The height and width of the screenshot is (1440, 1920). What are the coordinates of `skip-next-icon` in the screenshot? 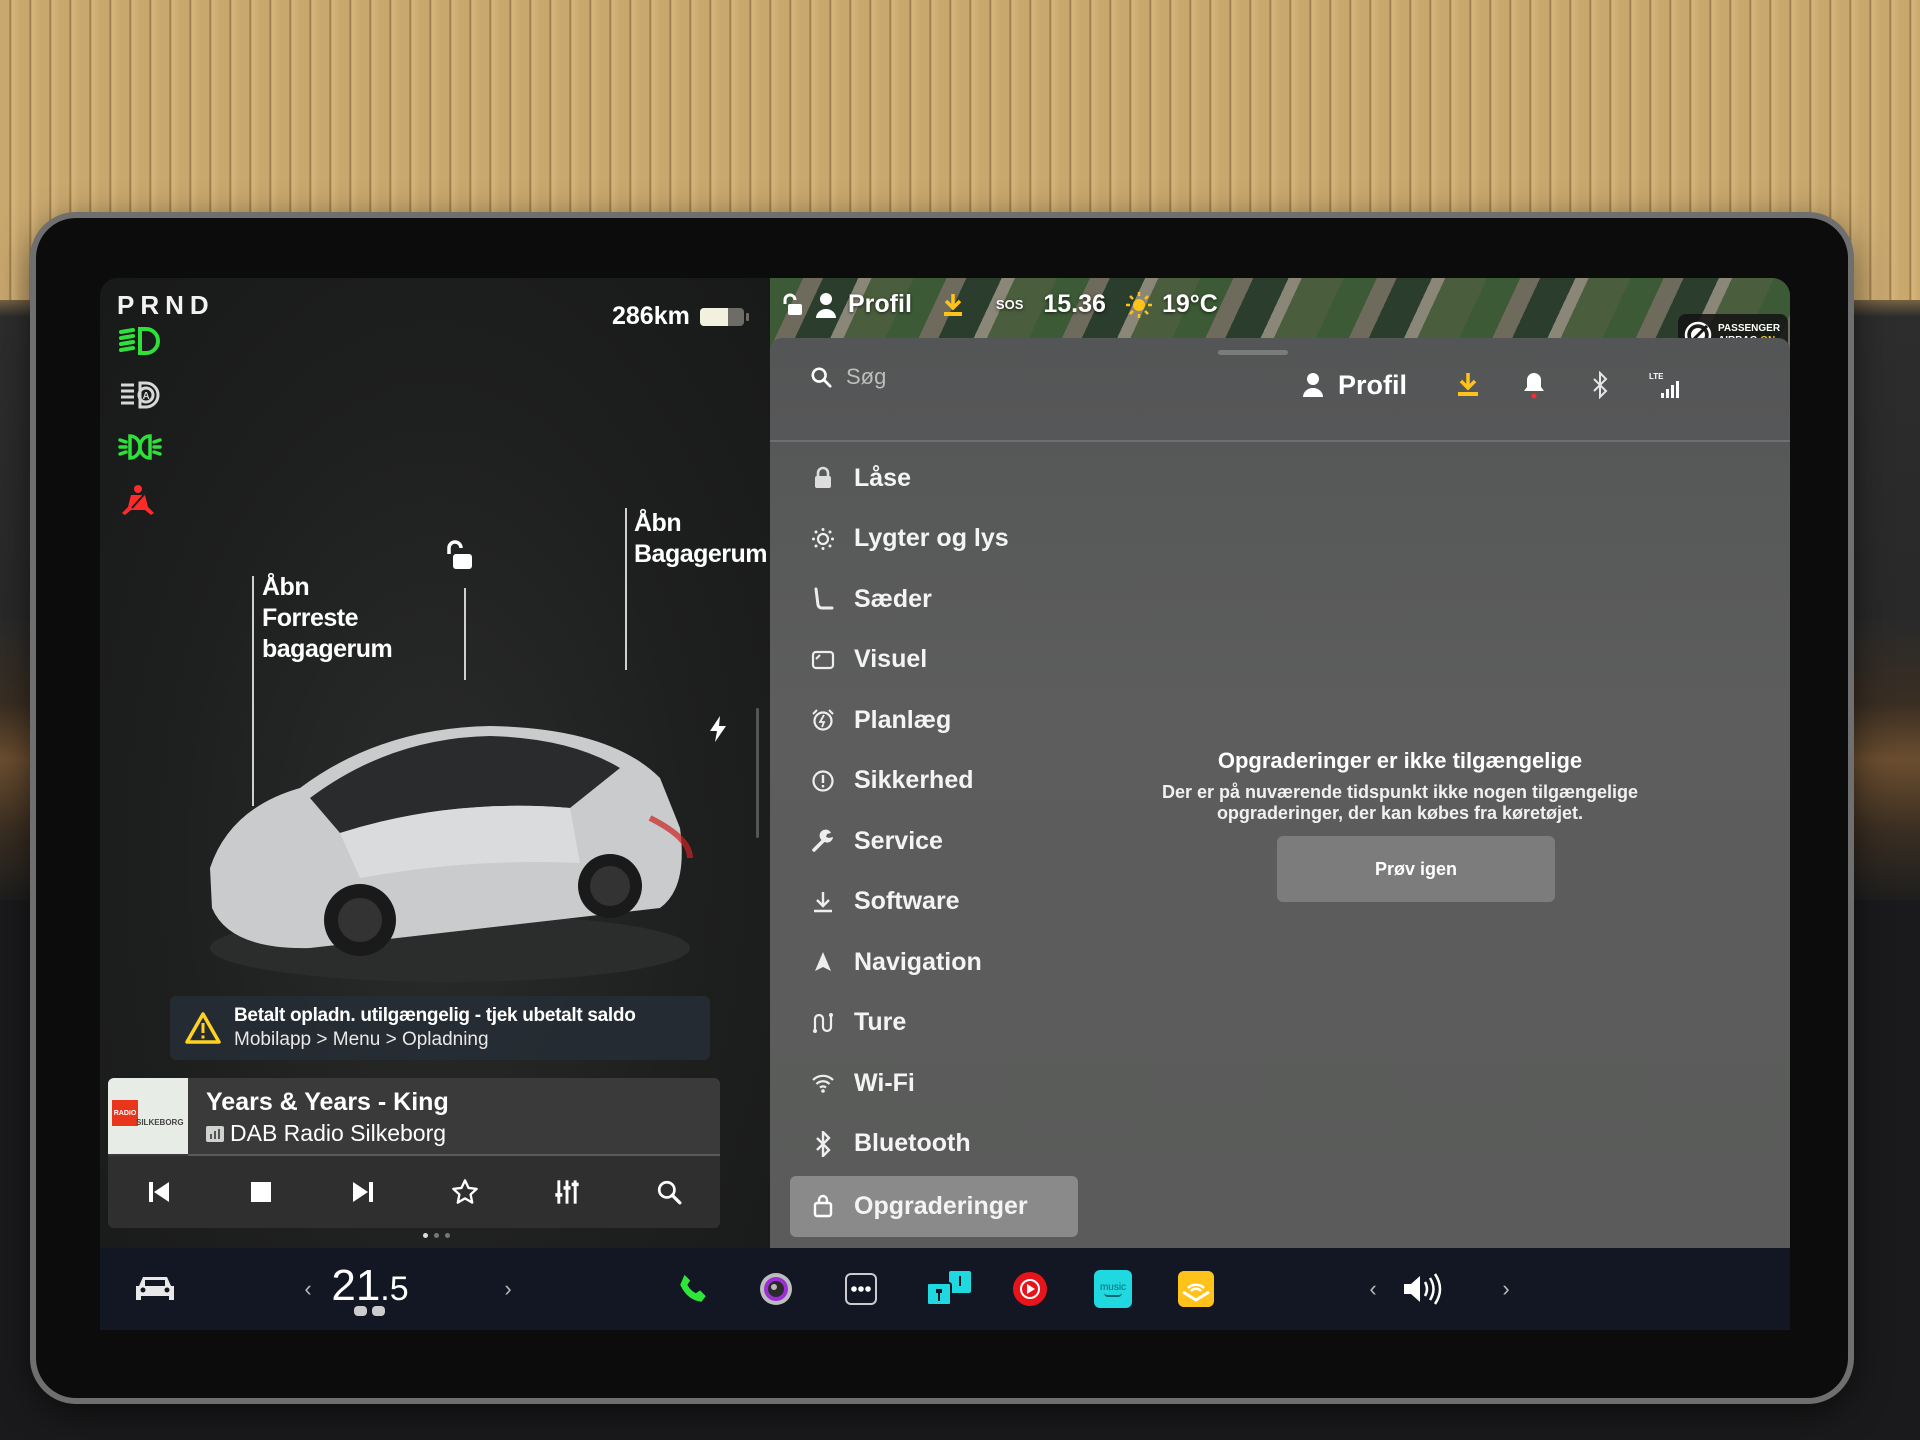 It's located at (363, 1192).